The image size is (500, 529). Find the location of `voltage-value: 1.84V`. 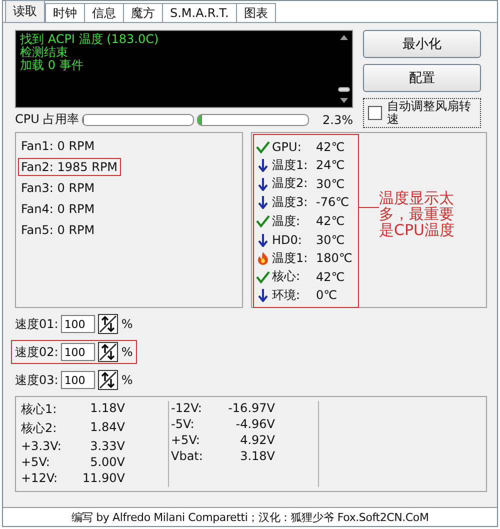

voltage-value: 1.84V is located at coordinates (107, 428).